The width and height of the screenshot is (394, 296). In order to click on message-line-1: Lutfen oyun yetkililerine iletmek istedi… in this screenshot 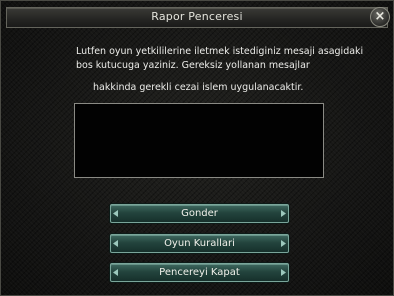, I will do `click(220, 51)`.